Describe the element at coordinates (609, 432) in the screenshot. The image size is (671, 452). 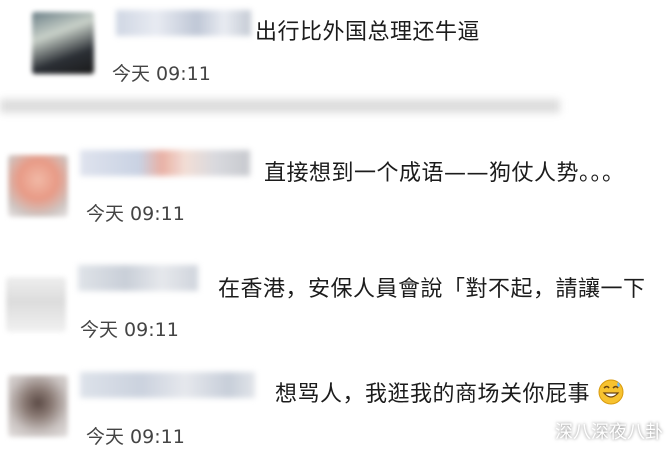
I see `watermark-label: 深八深夜八卦` at that location.